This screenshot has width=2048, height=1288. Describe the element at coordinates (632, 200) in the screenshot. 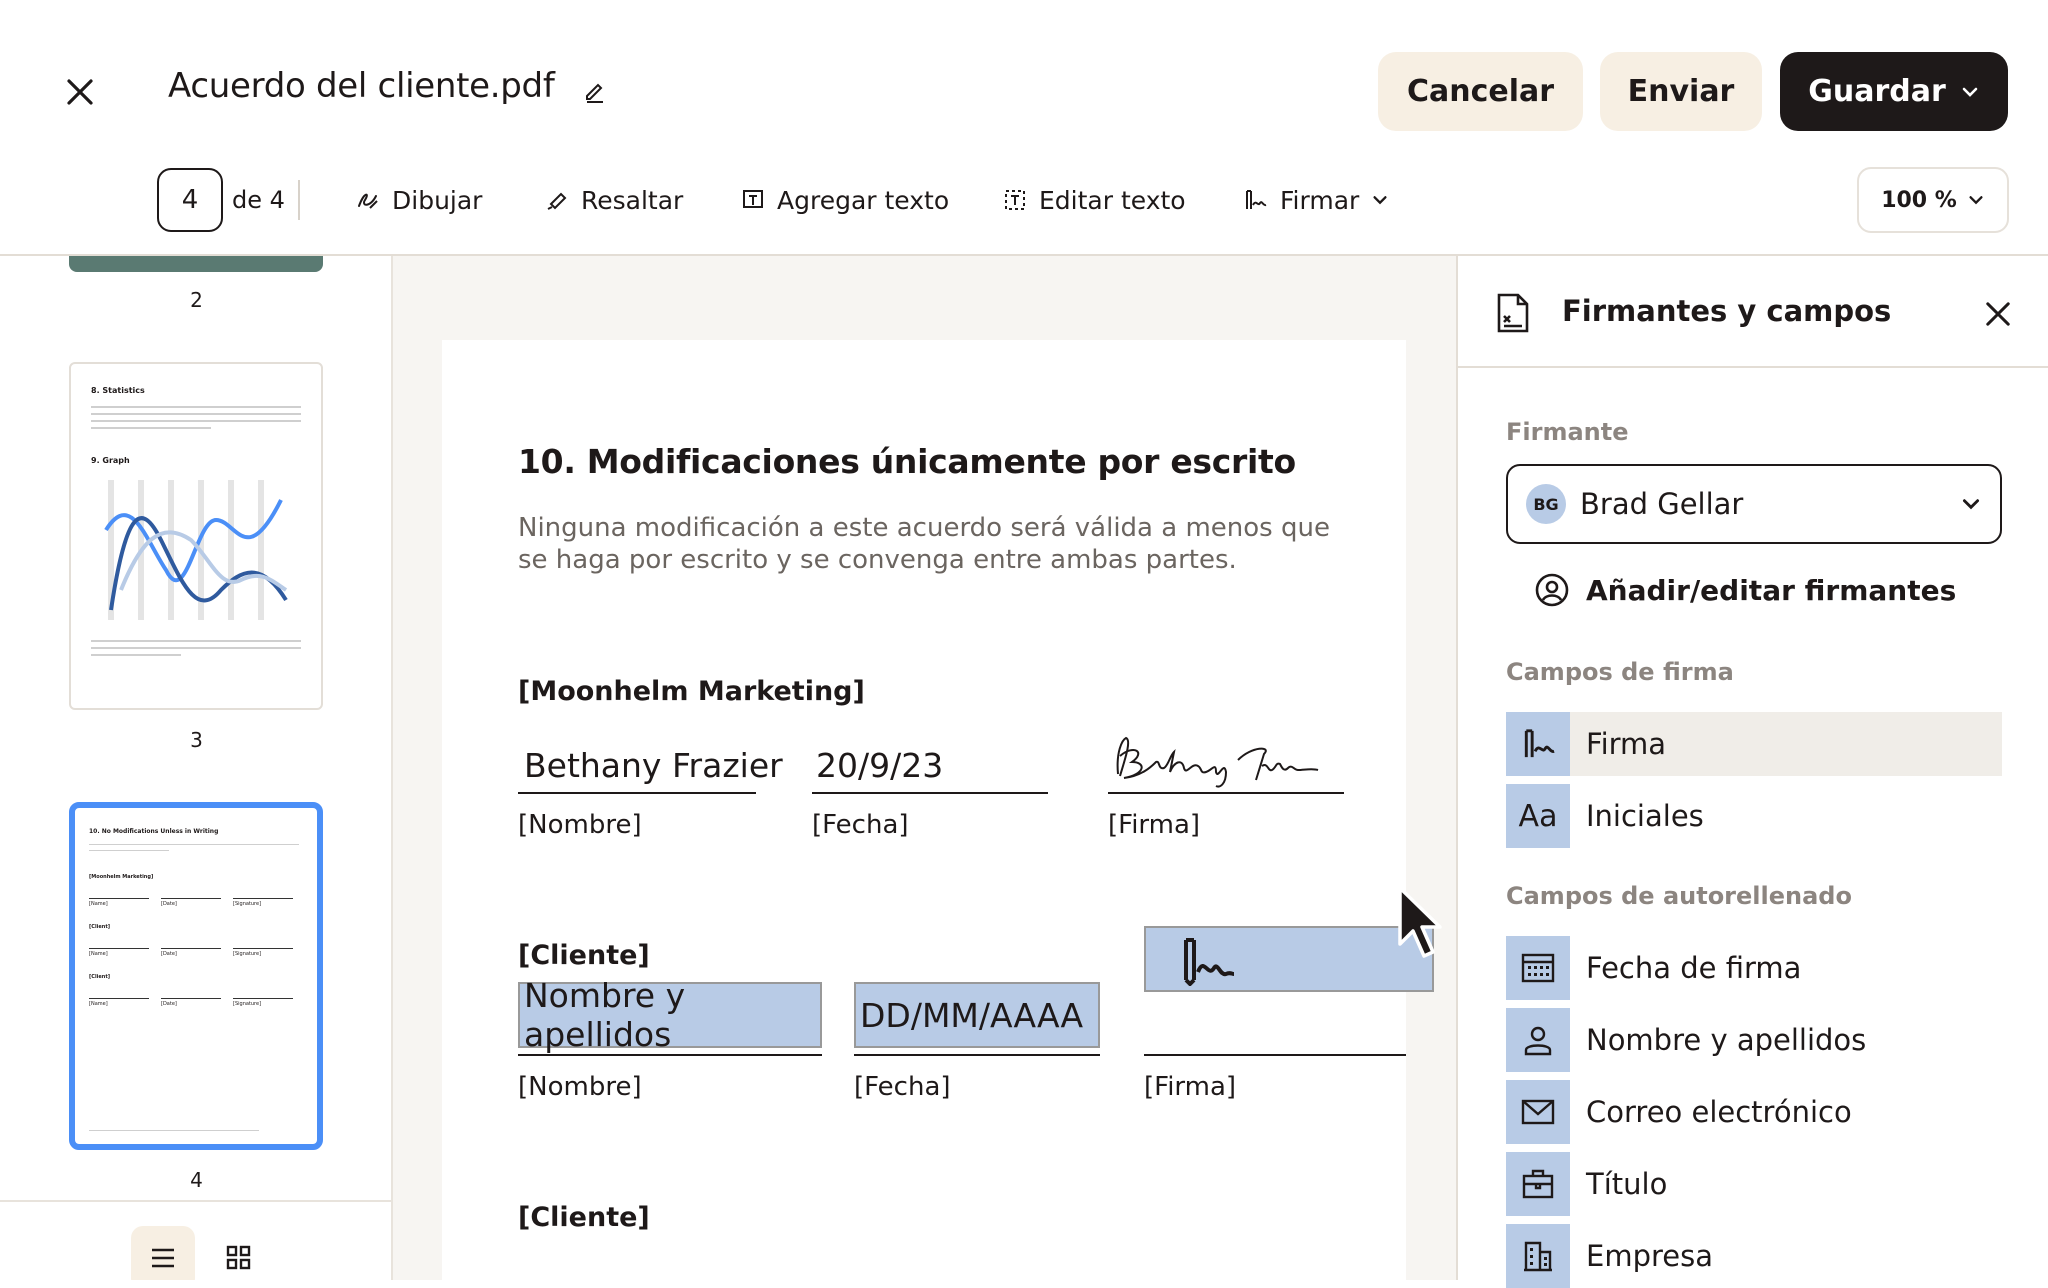

I see `tool-highlight-label: Resaltar` at that location.